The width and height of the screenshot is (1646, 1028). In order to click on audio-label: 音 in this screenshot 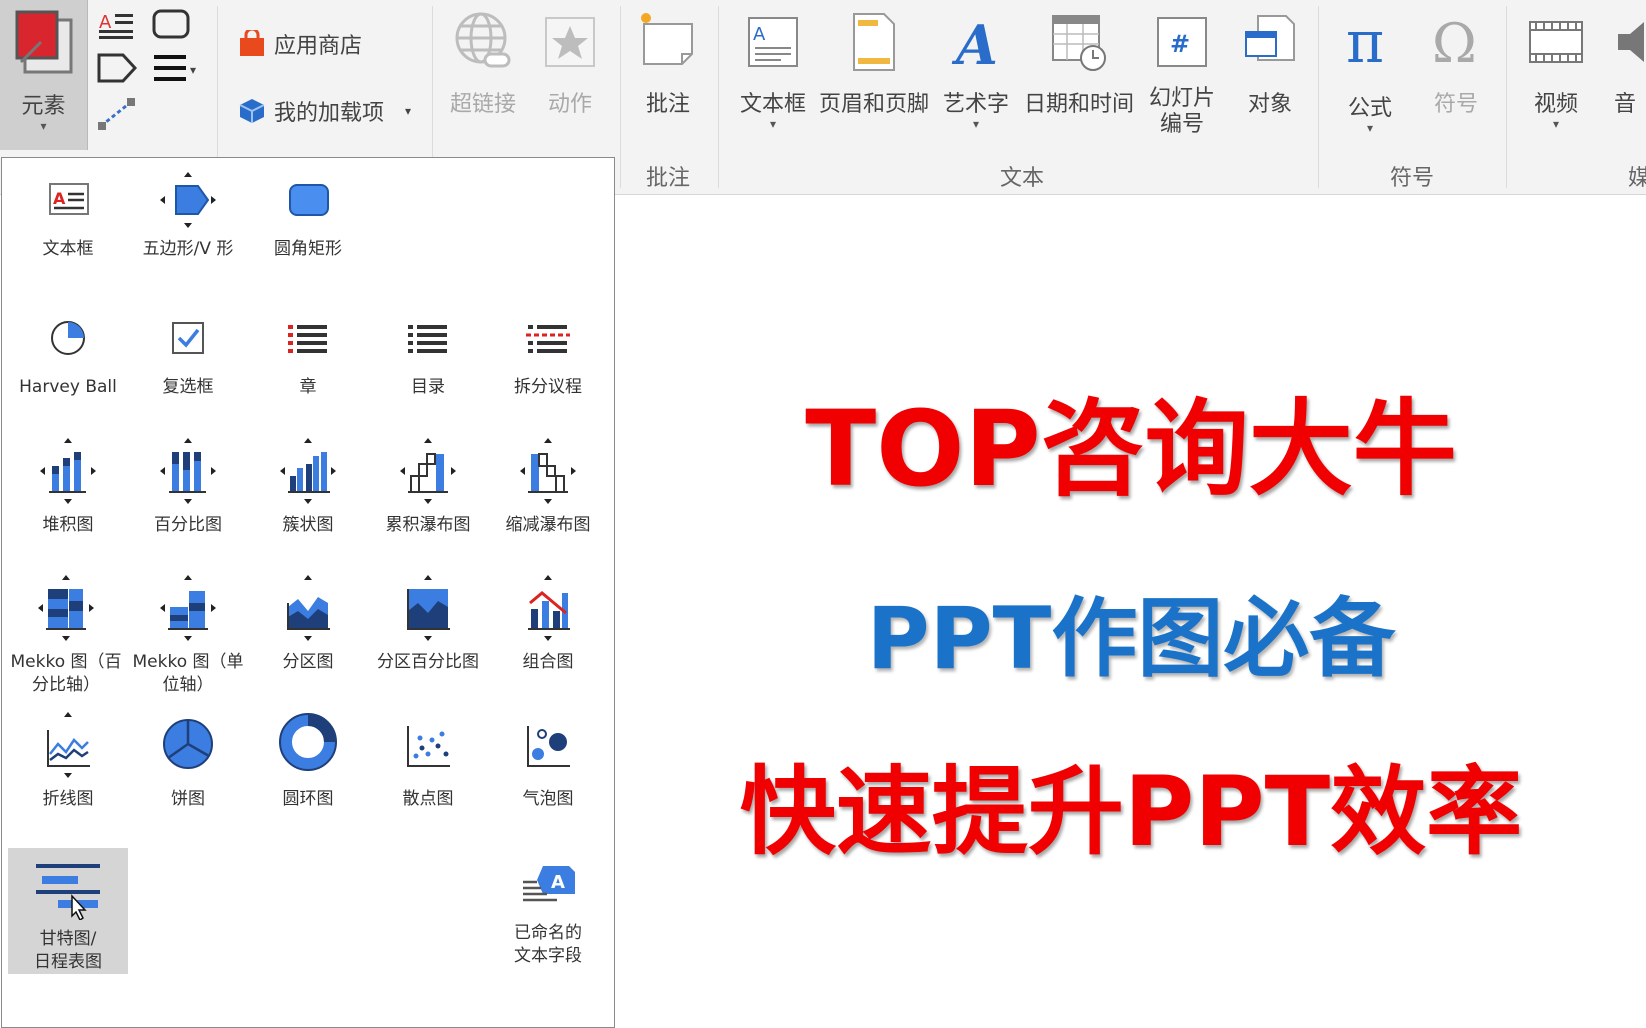, I will do `click(1625, 104)`.